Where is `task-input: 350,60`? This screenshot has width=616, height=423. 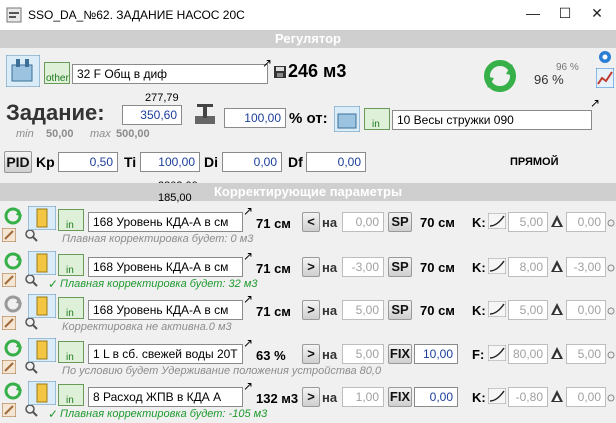
task-input: 350,60 is located at coordinates (152, 115).